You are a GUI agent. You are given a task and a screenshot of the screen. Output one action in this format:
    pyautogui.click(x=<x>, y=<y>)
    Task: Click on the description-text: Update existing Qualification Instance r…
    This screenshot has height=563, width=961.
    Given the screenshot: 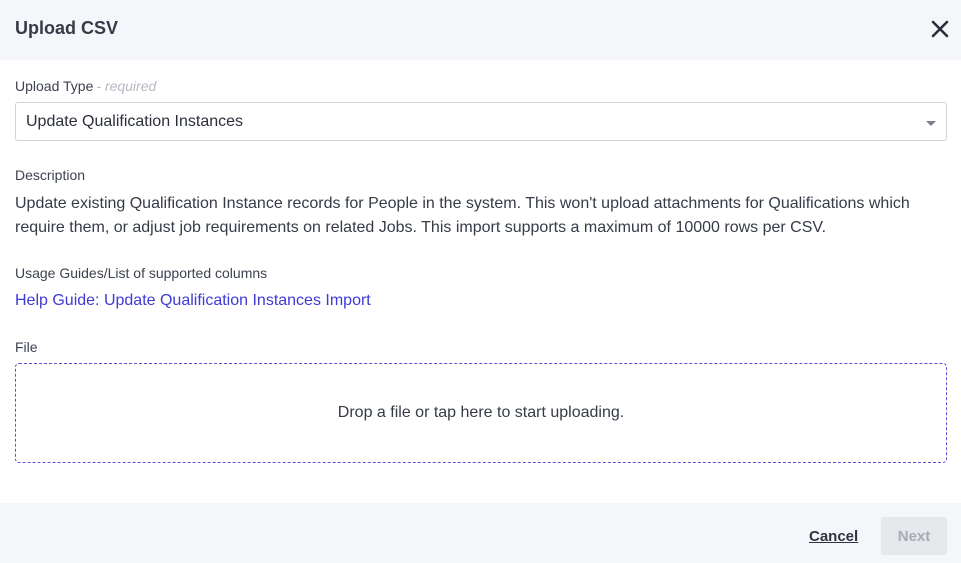 What is the action you would take?
    pyautogui.click(x=462, y=215)
    